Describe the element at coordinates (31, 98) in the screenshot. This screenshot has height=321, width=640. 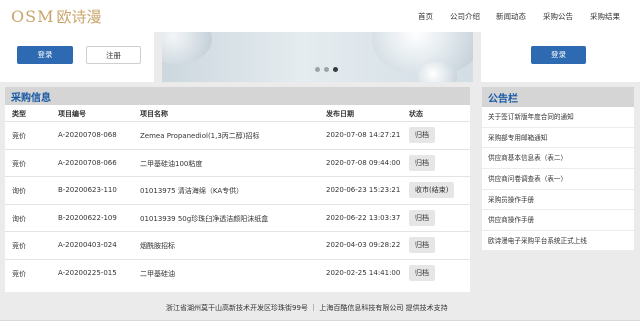
I see `procurement-title: 采购信息` at that location.